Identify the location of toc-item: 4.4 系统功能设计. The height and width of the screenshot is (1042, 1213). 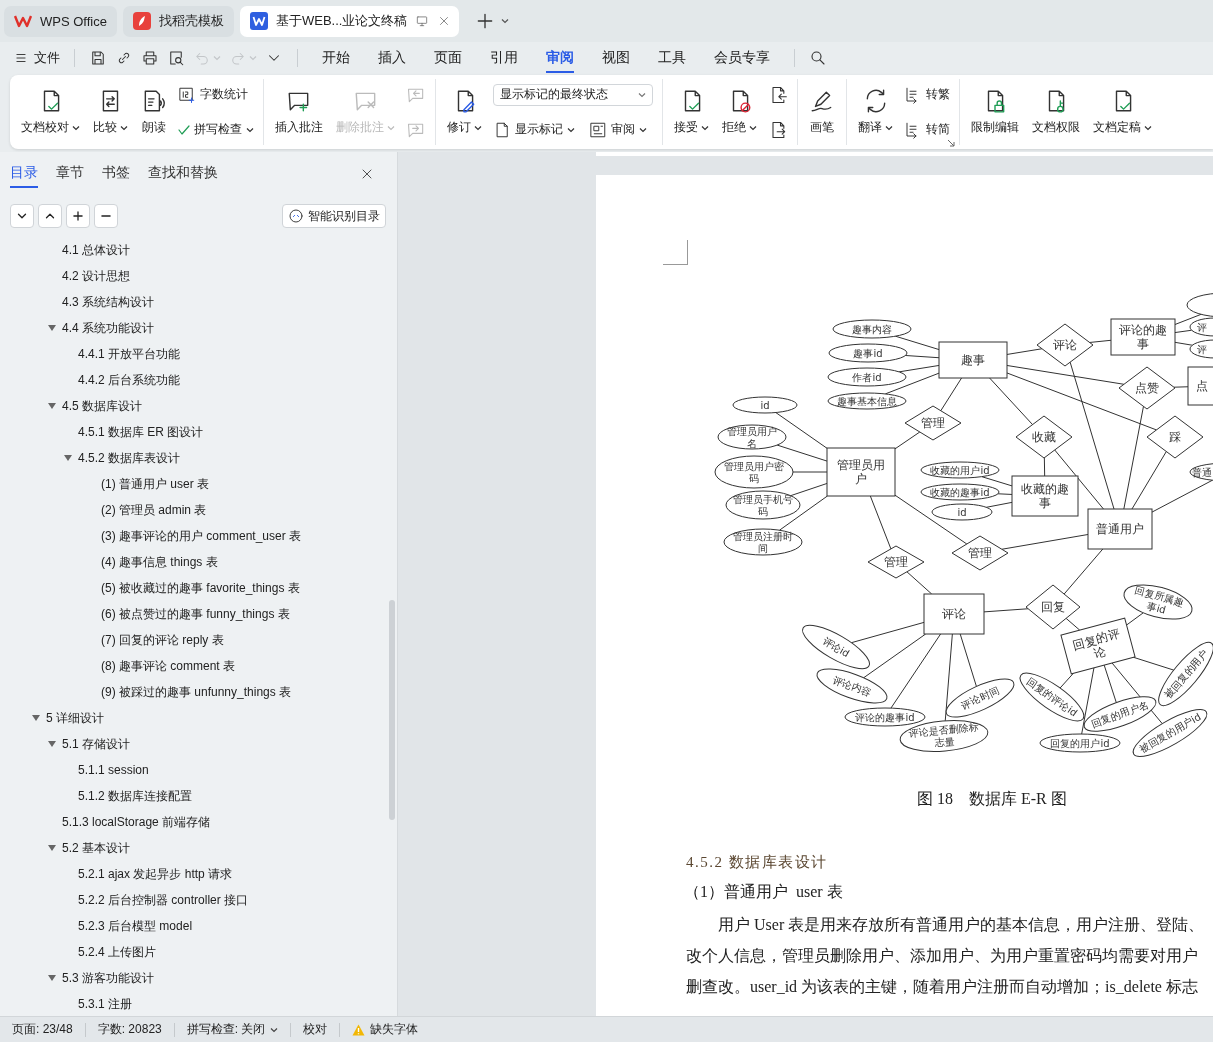
(101, 328).